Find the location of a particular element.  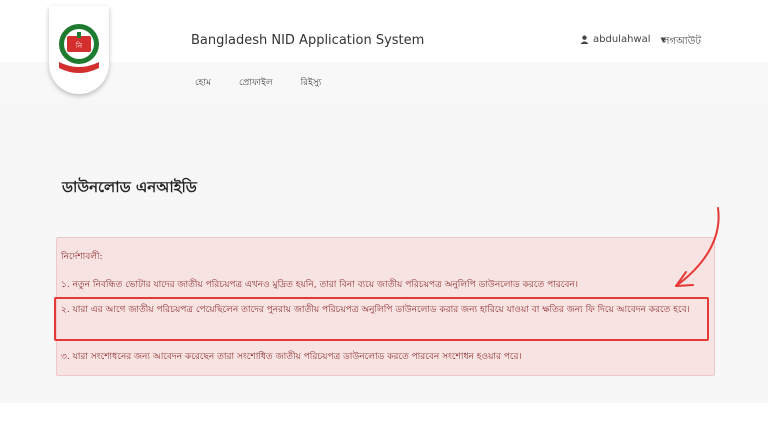

ec-emblem-icon: নি is located at coordinates (79, 48).